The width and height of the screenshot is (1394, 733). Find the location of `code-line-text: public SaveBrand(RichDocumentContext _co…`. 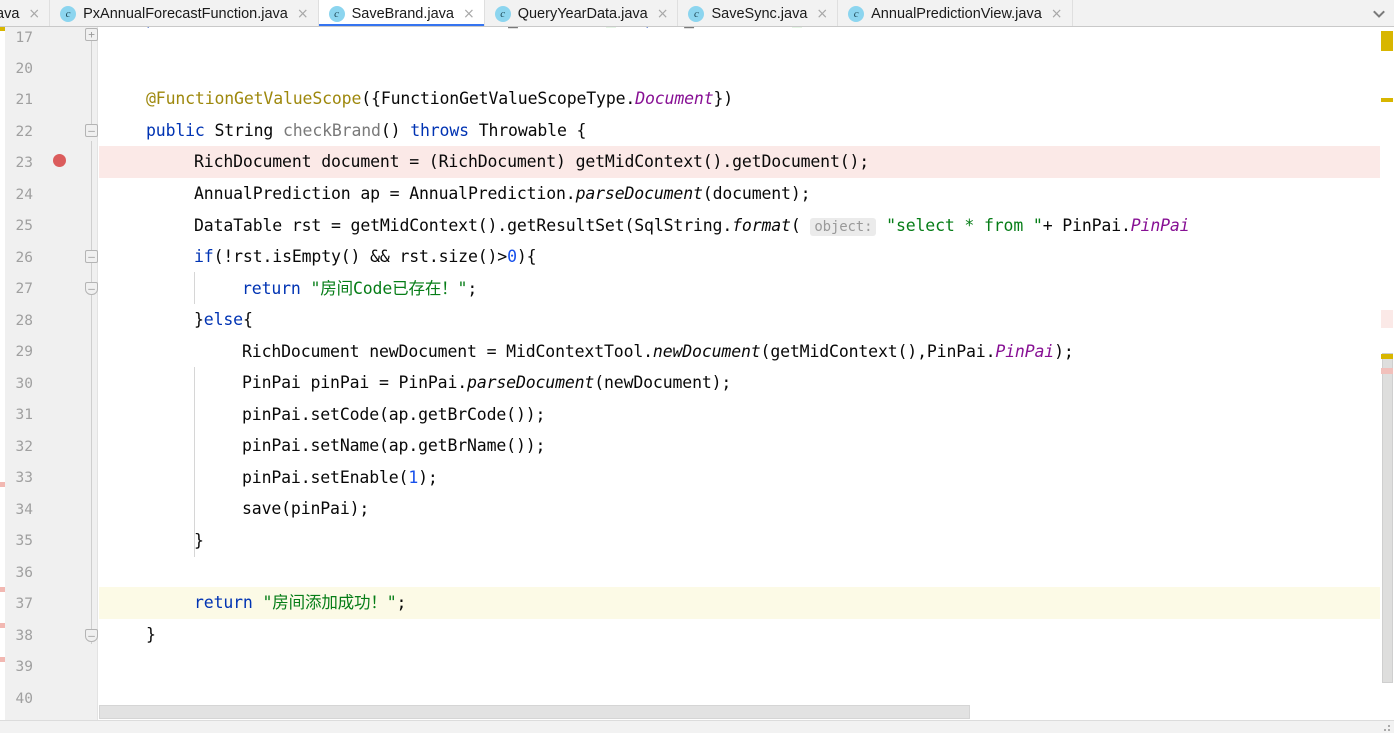

code-line-text: public SaveBrand(RichDocumentContext _co… is located at coordinates (474, 31).